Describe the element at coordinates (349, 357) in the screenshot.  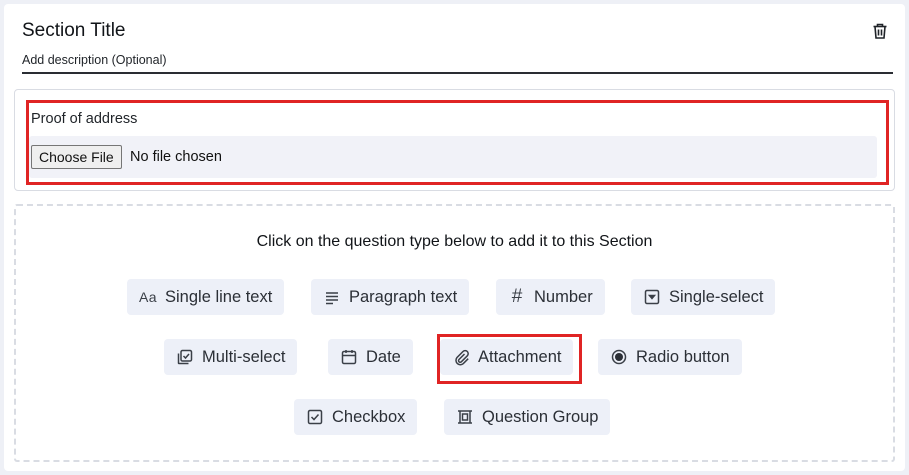
I see `calendar-icon` at that location.